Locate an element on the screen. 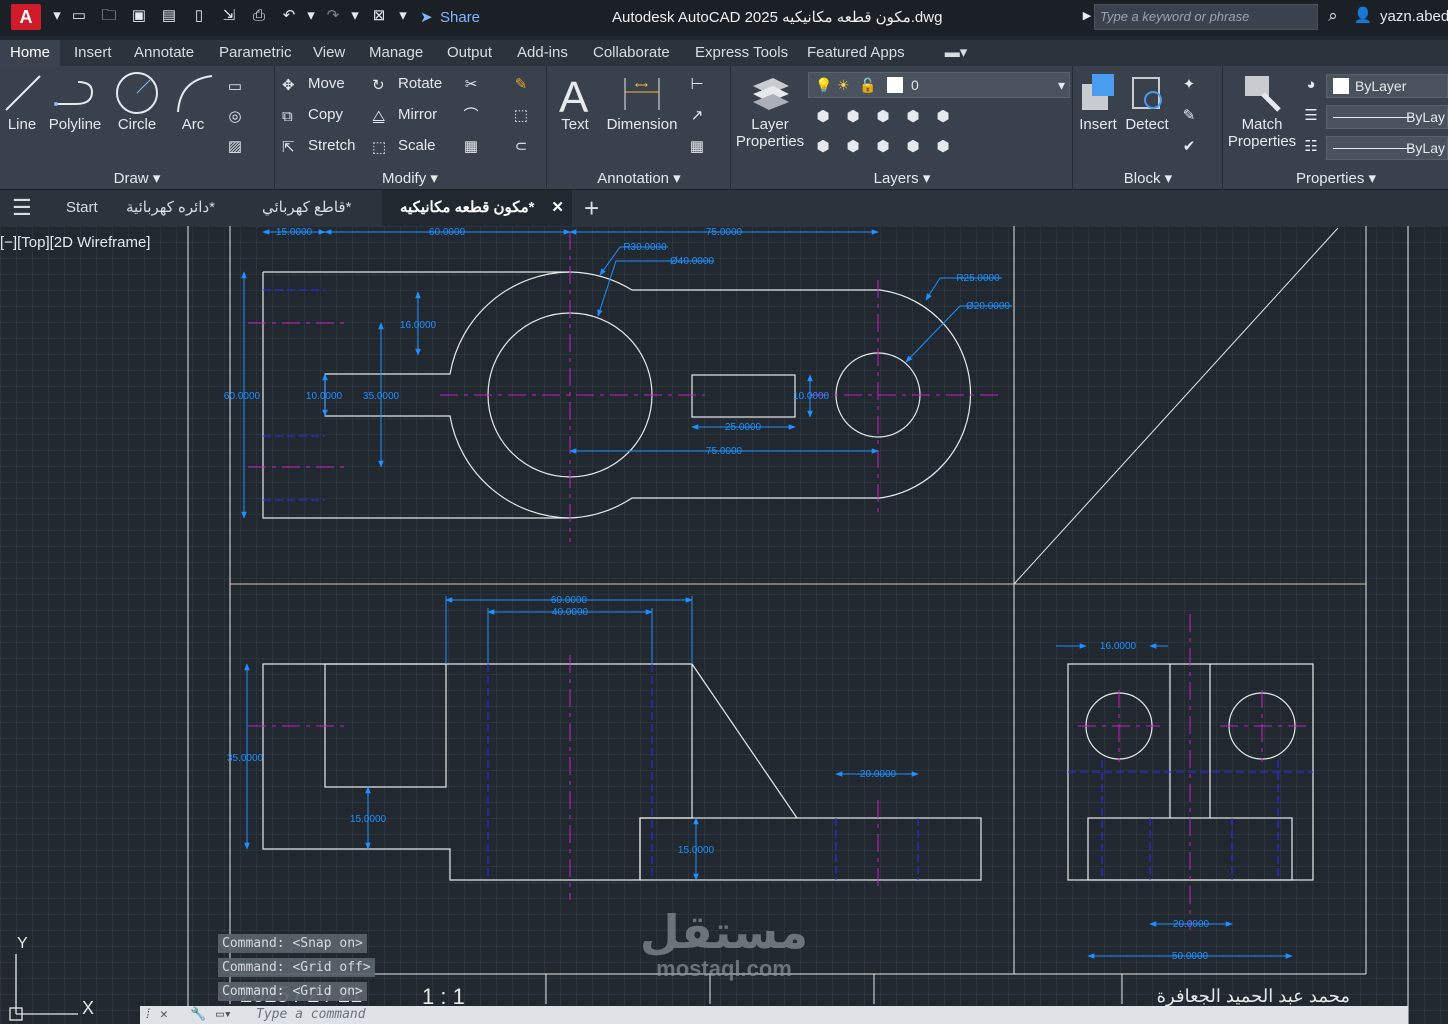 This screenshot has width=1448, height=1024. tab-home: Home is located at coordinates (30, 53).